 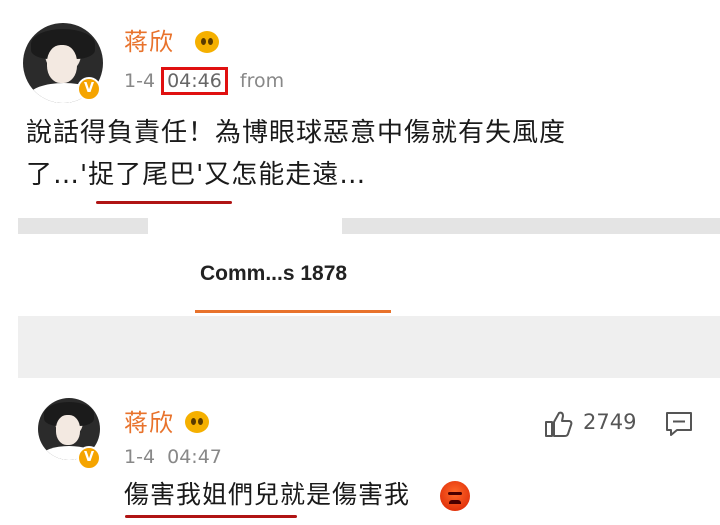 What do you see at coordinates (149, 420) in the screenshot?
I see `comment-username: 蒋欣` at bounding box center [149, 420].